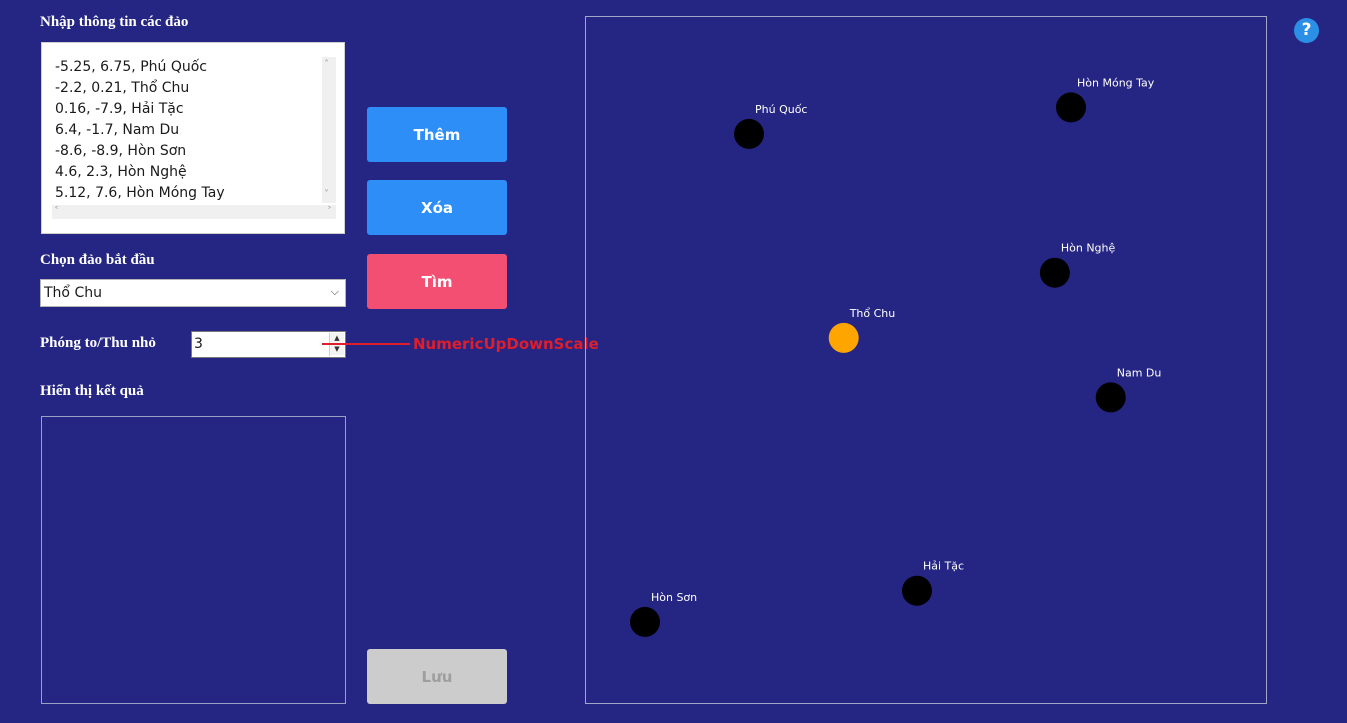  Describe the element at coordinates (326, 65) in the screenshot. I see `scroll-up-icon: ˄` at that location.